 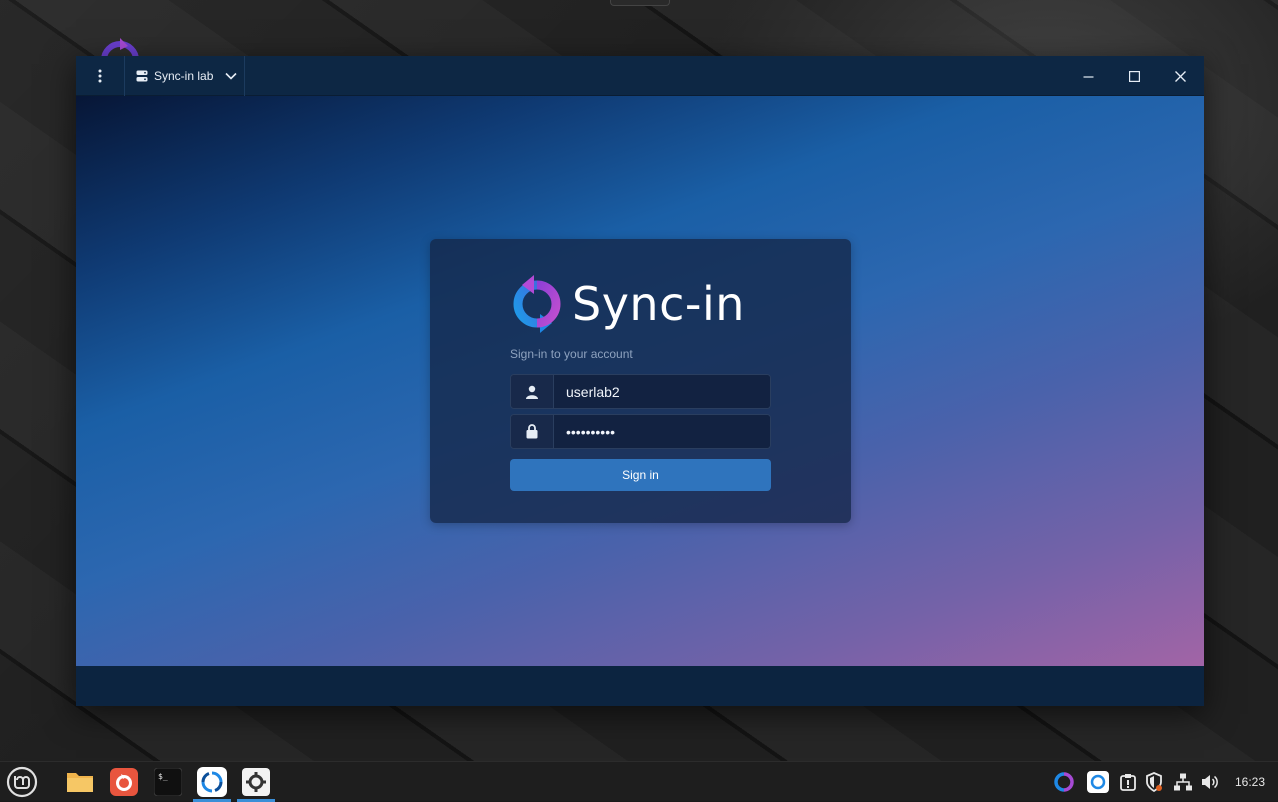 What do you see at coordinates (658, 304) in the screenshot?
I see `brand-name: Sync-in` at bounding box center [658, 304].